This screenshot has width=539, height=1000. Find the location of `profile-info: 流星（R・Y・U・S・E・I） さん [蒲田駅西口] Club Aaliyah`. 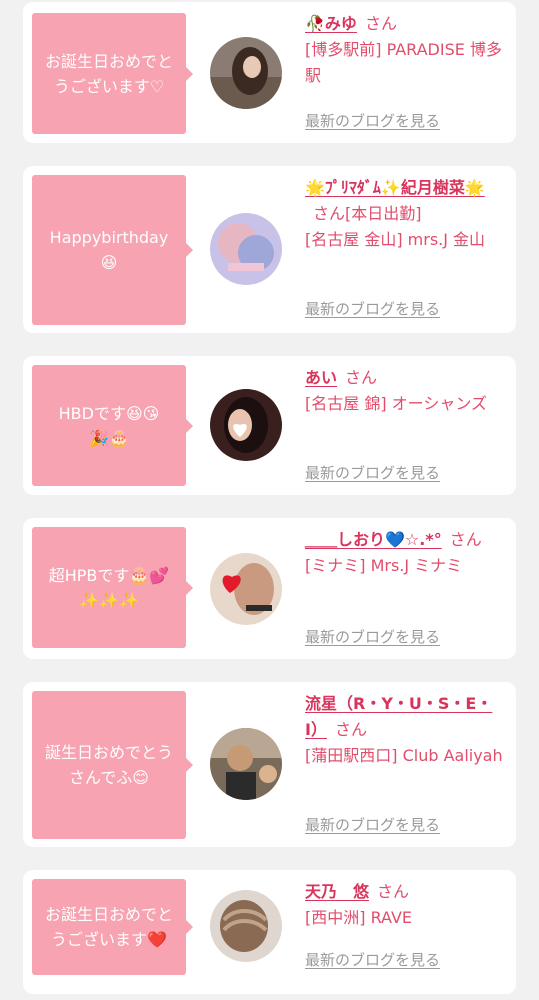

profile-info: 流星（R・Y・U・S・E・I） さん [蒲田駅西口] Club Aaliyah is located at coordinates (405, 730).